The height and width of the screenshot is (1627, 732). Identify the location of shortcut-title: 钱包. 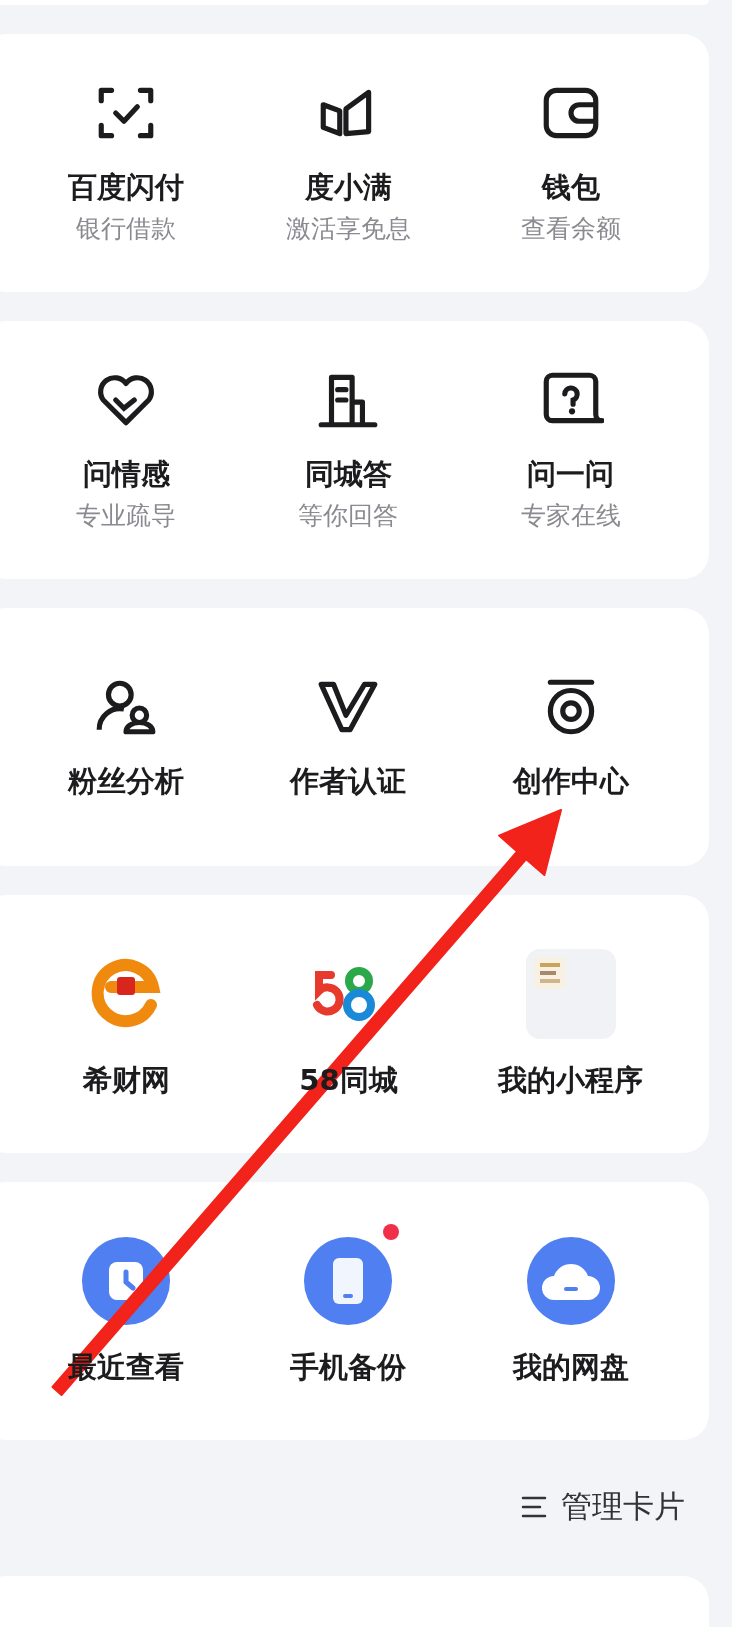
(570, 187).